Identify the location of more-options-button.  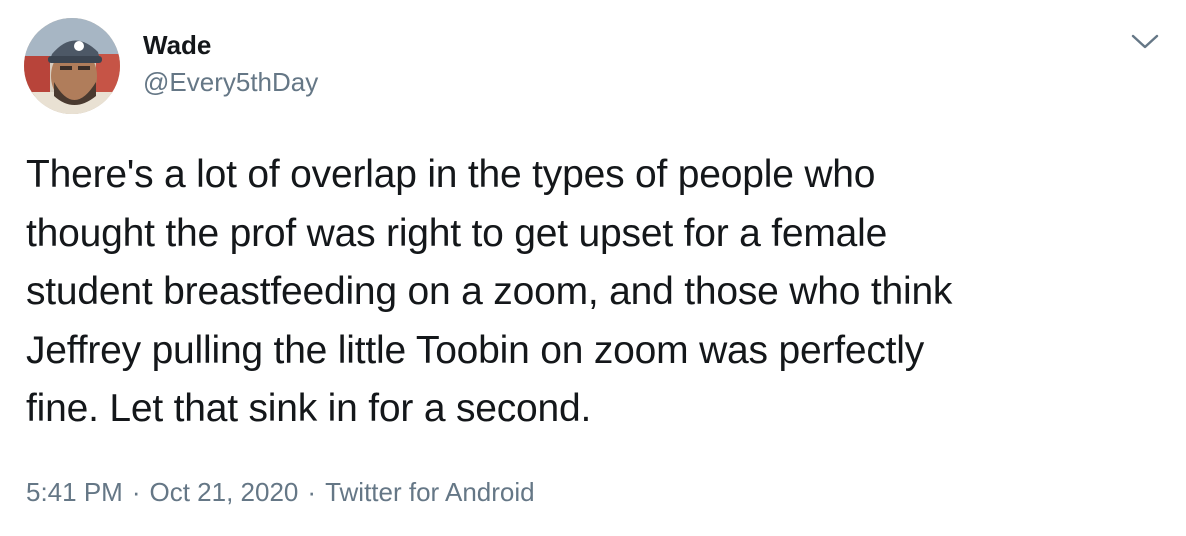
(1145, 42).